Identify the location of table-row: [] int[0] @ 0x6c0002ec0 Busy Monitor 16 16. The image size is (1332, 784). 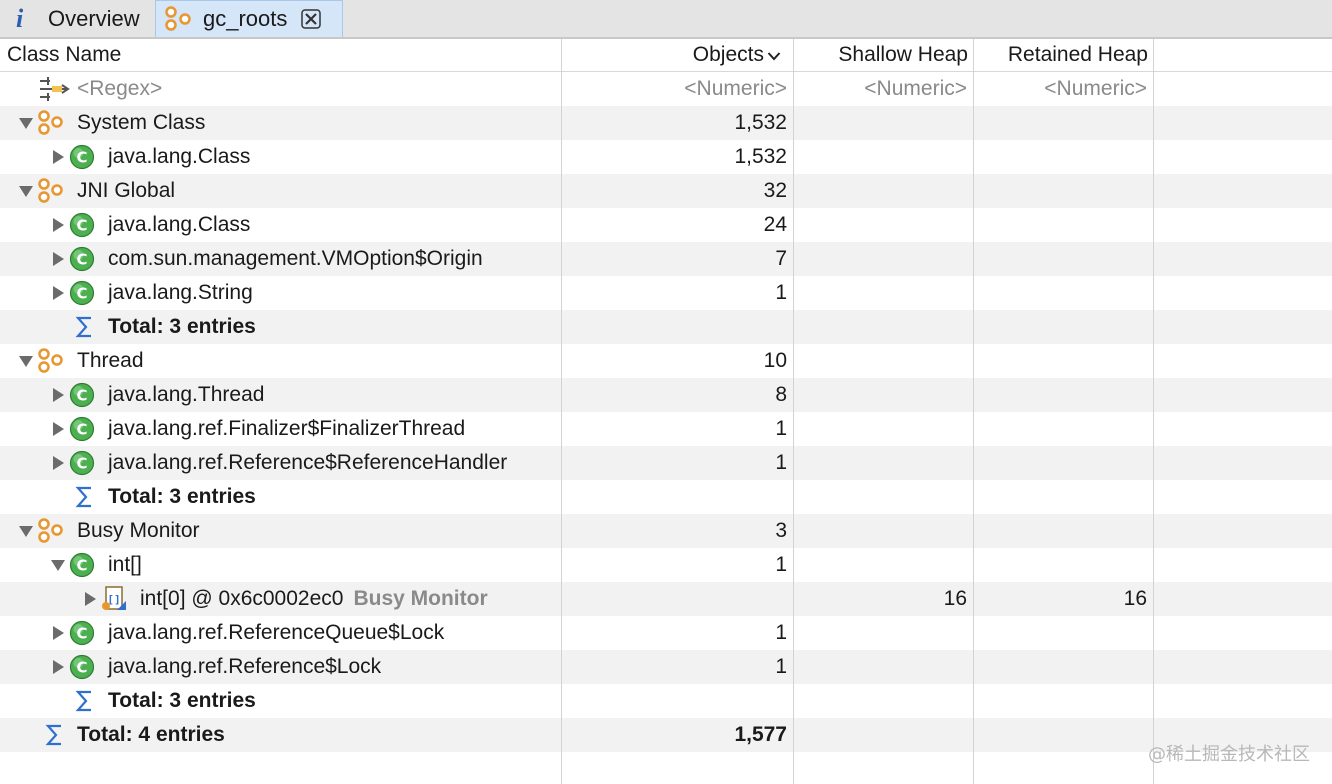
(666, 599).